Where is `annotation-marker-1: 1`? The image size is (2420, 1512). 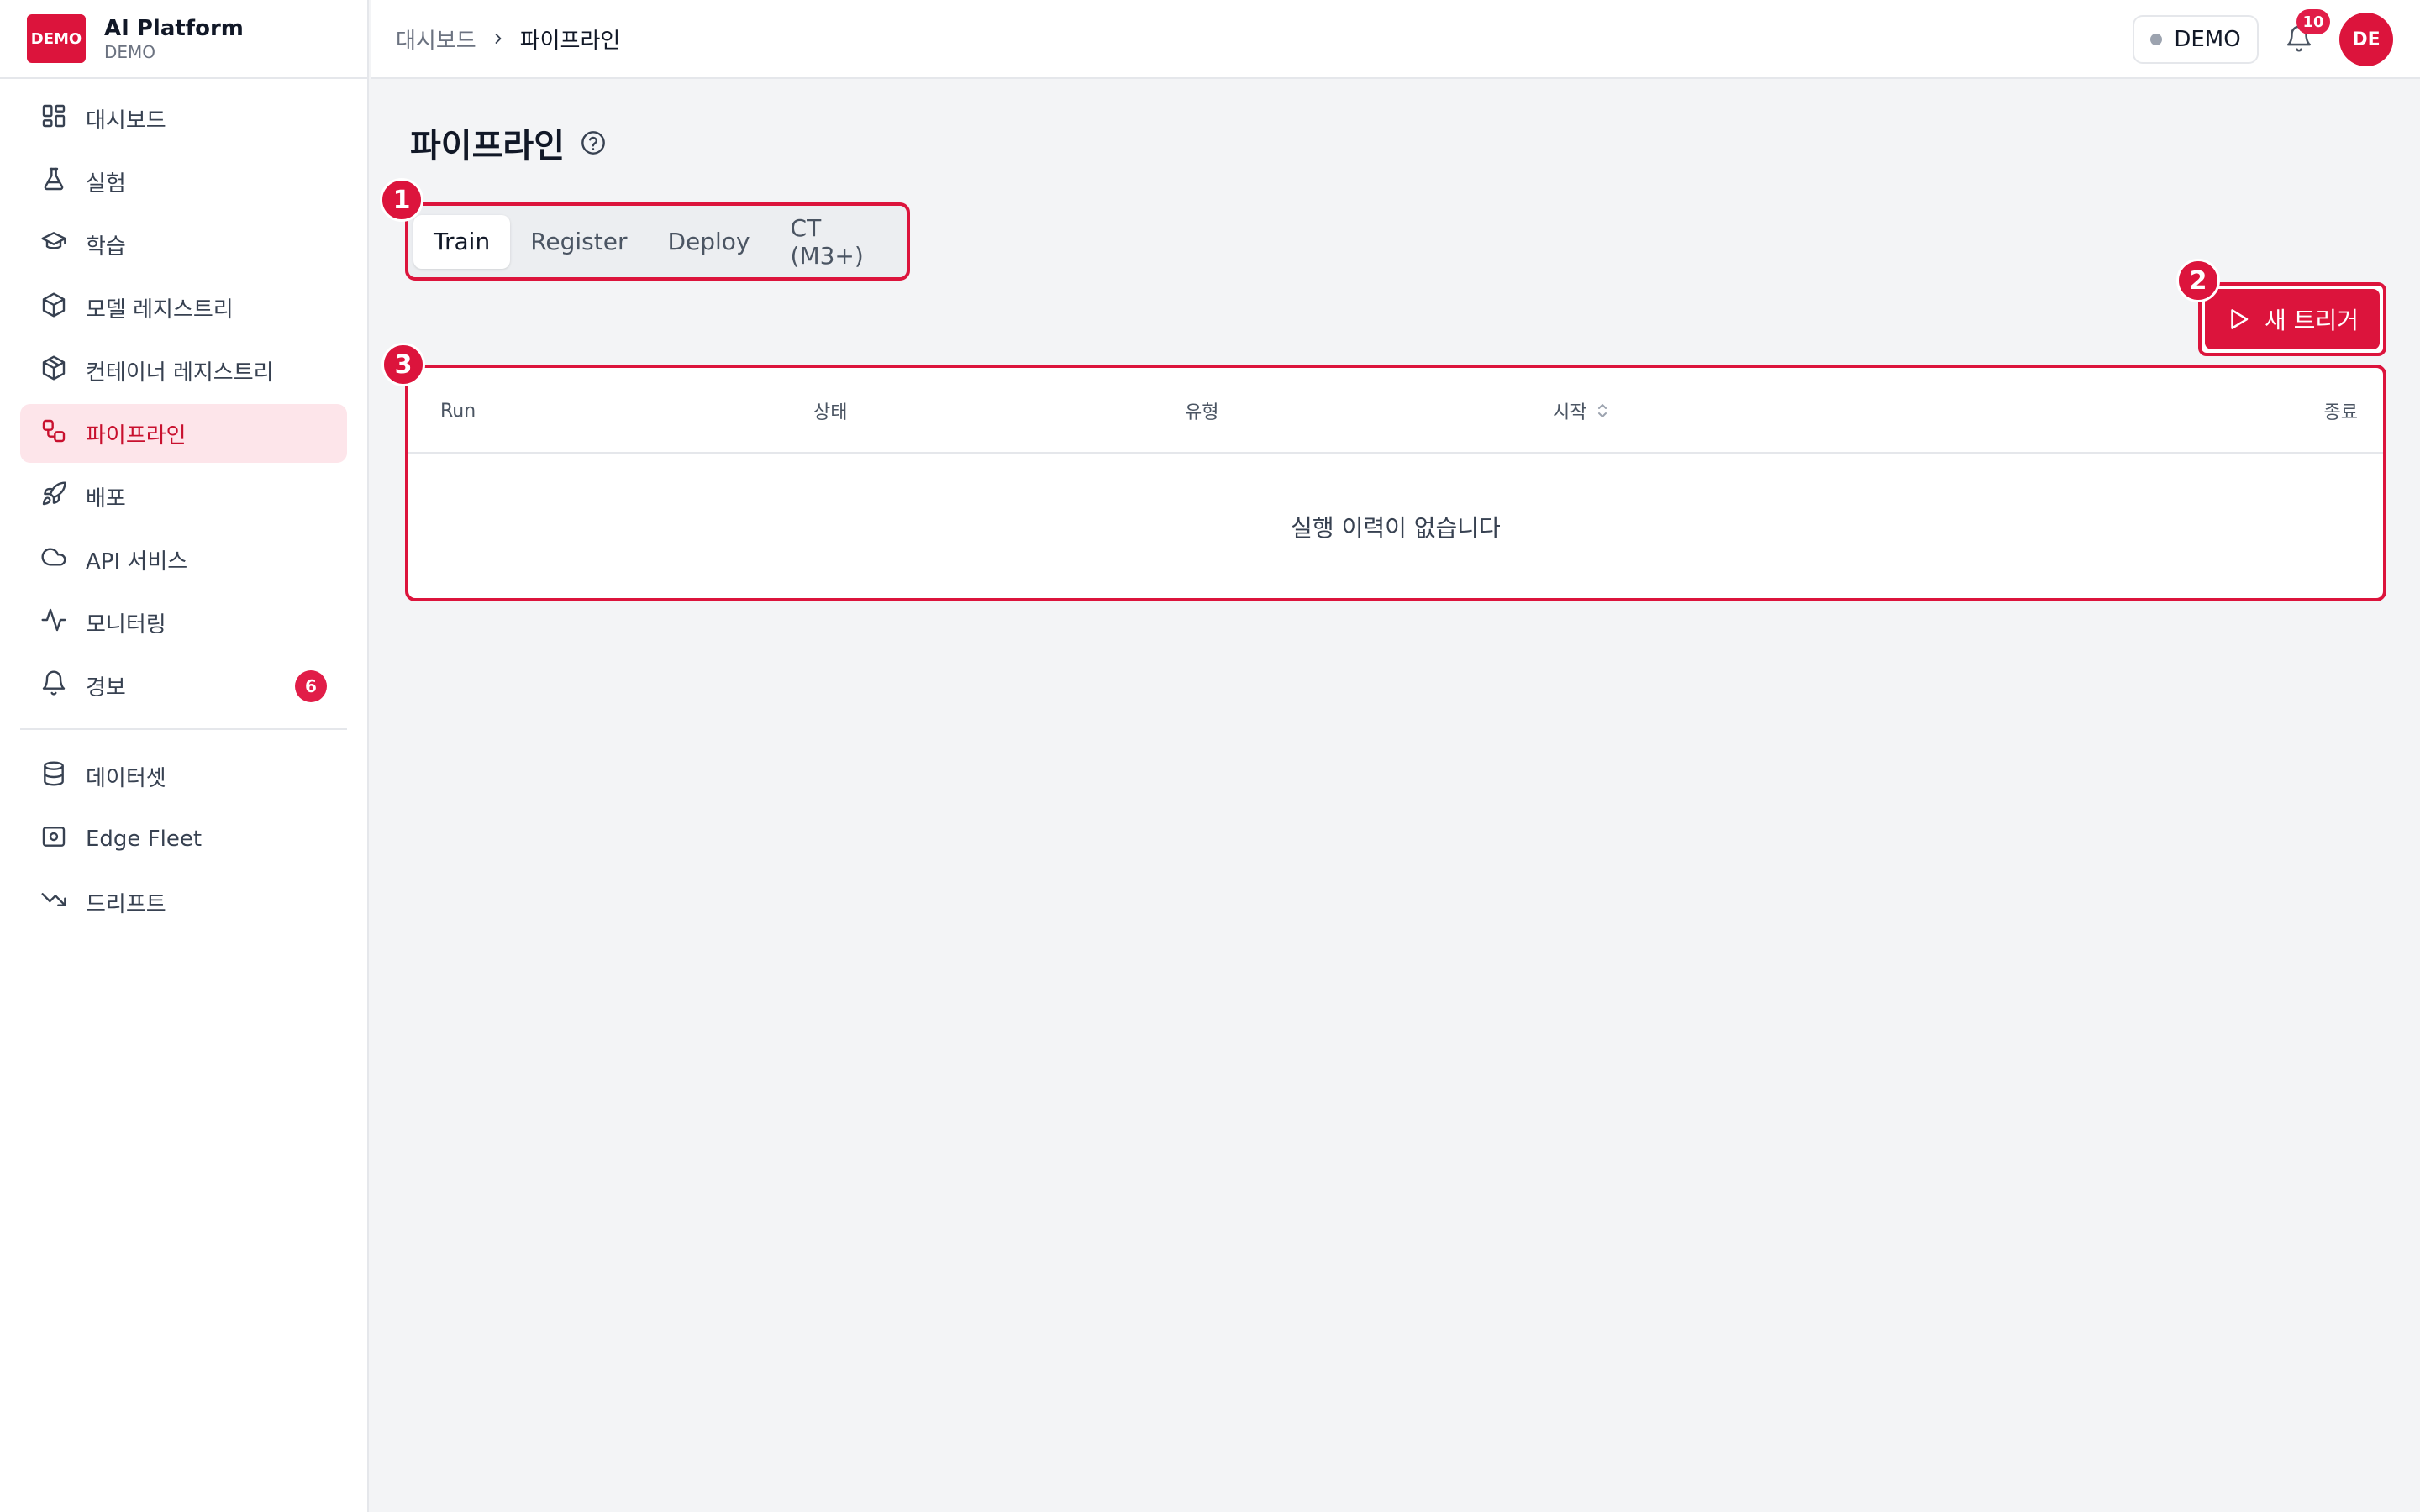
annotation-marker-1: 1 is located at coordinates (402, 200).